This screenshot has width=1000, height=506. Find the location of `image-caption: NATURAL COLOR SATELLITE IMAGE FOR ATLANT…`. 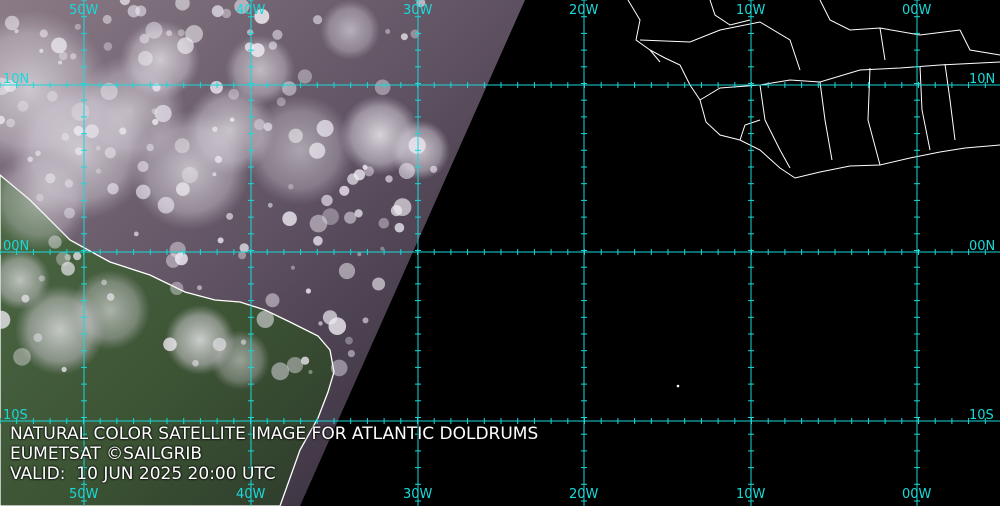

image-caption: NATURAL COLOR SATELLITE IMAGE FOR ATLANT… is located at coordinates (274, 454).